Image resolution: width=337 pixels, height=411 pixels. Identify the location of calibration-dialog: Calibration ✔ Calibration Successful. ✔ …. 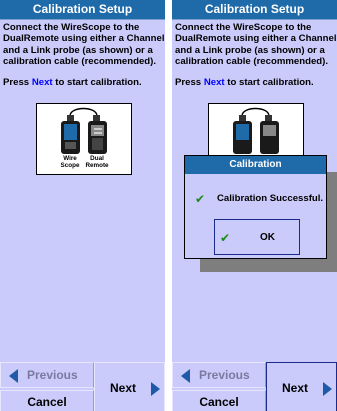
(255, 207).